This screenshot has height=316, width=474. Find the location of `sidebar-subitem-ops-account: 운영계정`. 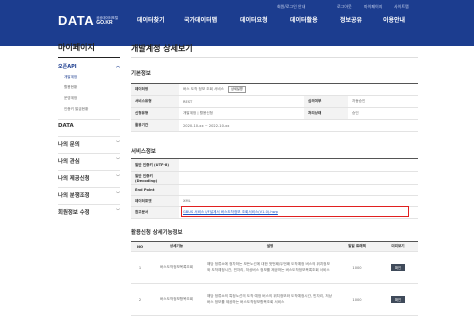

sidebar-subitem-ops-account: 운영계정 is located at coordinates (70, 98).